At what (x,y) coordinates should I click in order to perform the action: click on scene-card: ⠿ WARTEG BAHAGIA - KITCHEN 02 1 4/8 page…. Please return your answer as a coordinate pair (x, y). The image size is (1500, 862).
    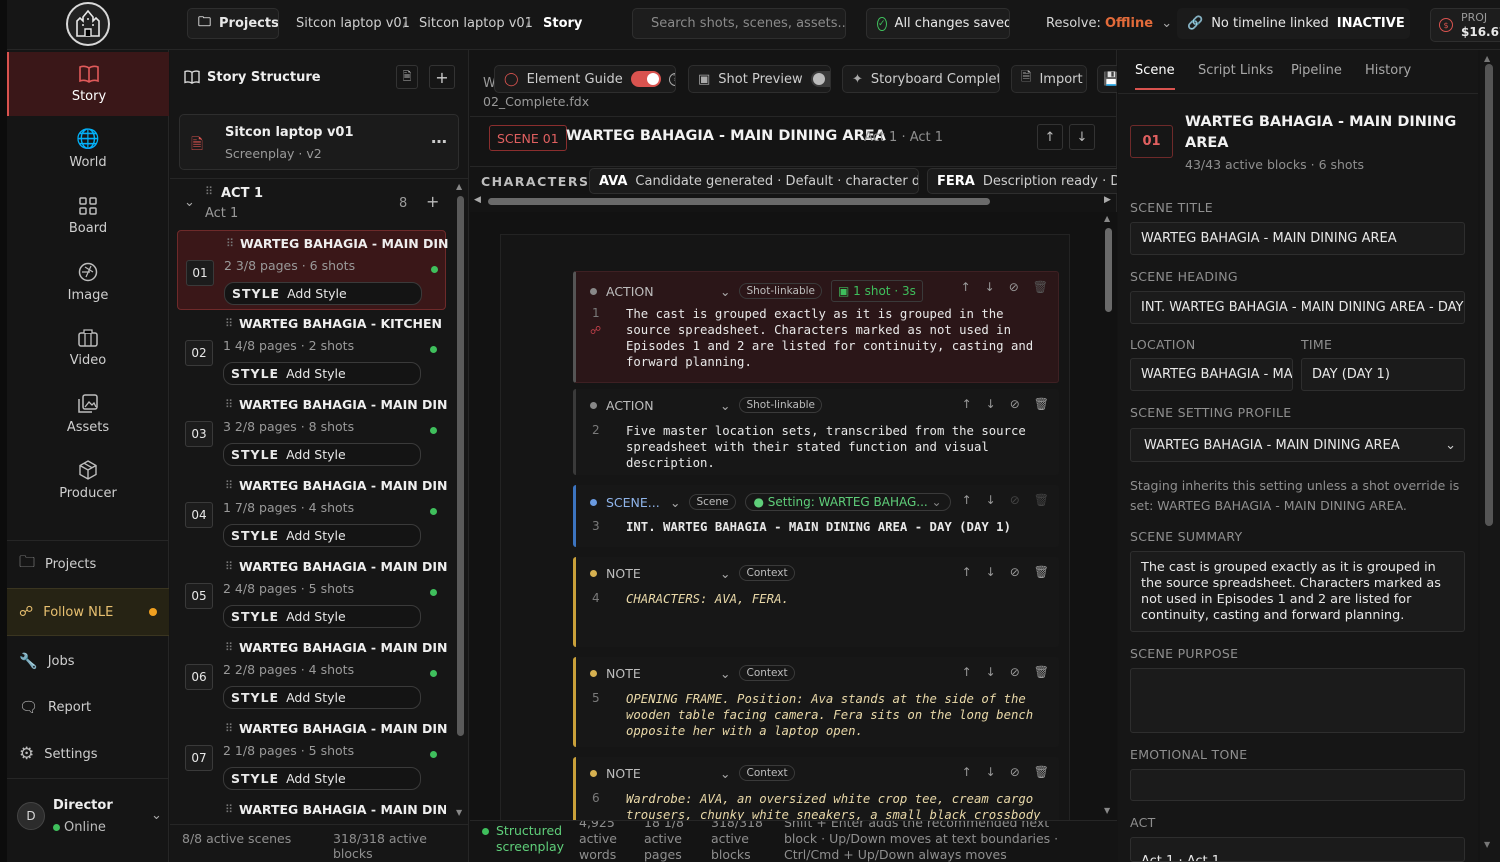
    Looking at the image, I should click on (311, 351).